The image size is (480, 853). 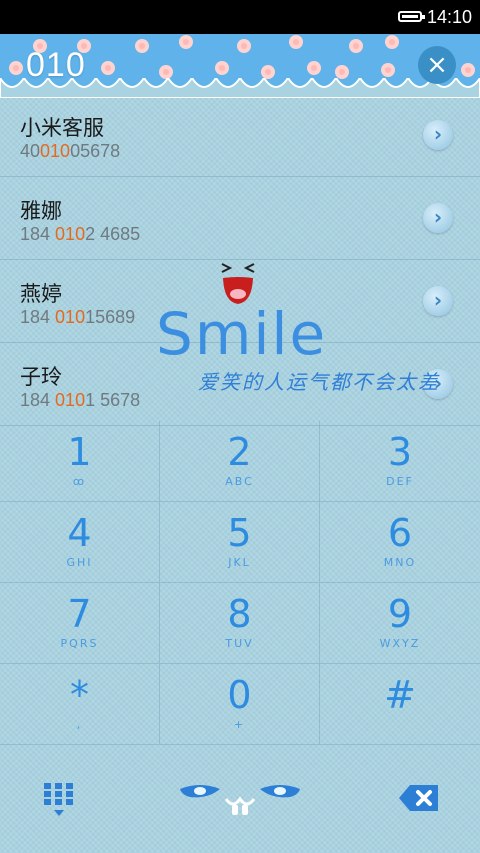 What do you see at coordinates (79, 481) in the screenshot?
I see `voicemail-icon: ꝏ` at bounding box center [79, 481].